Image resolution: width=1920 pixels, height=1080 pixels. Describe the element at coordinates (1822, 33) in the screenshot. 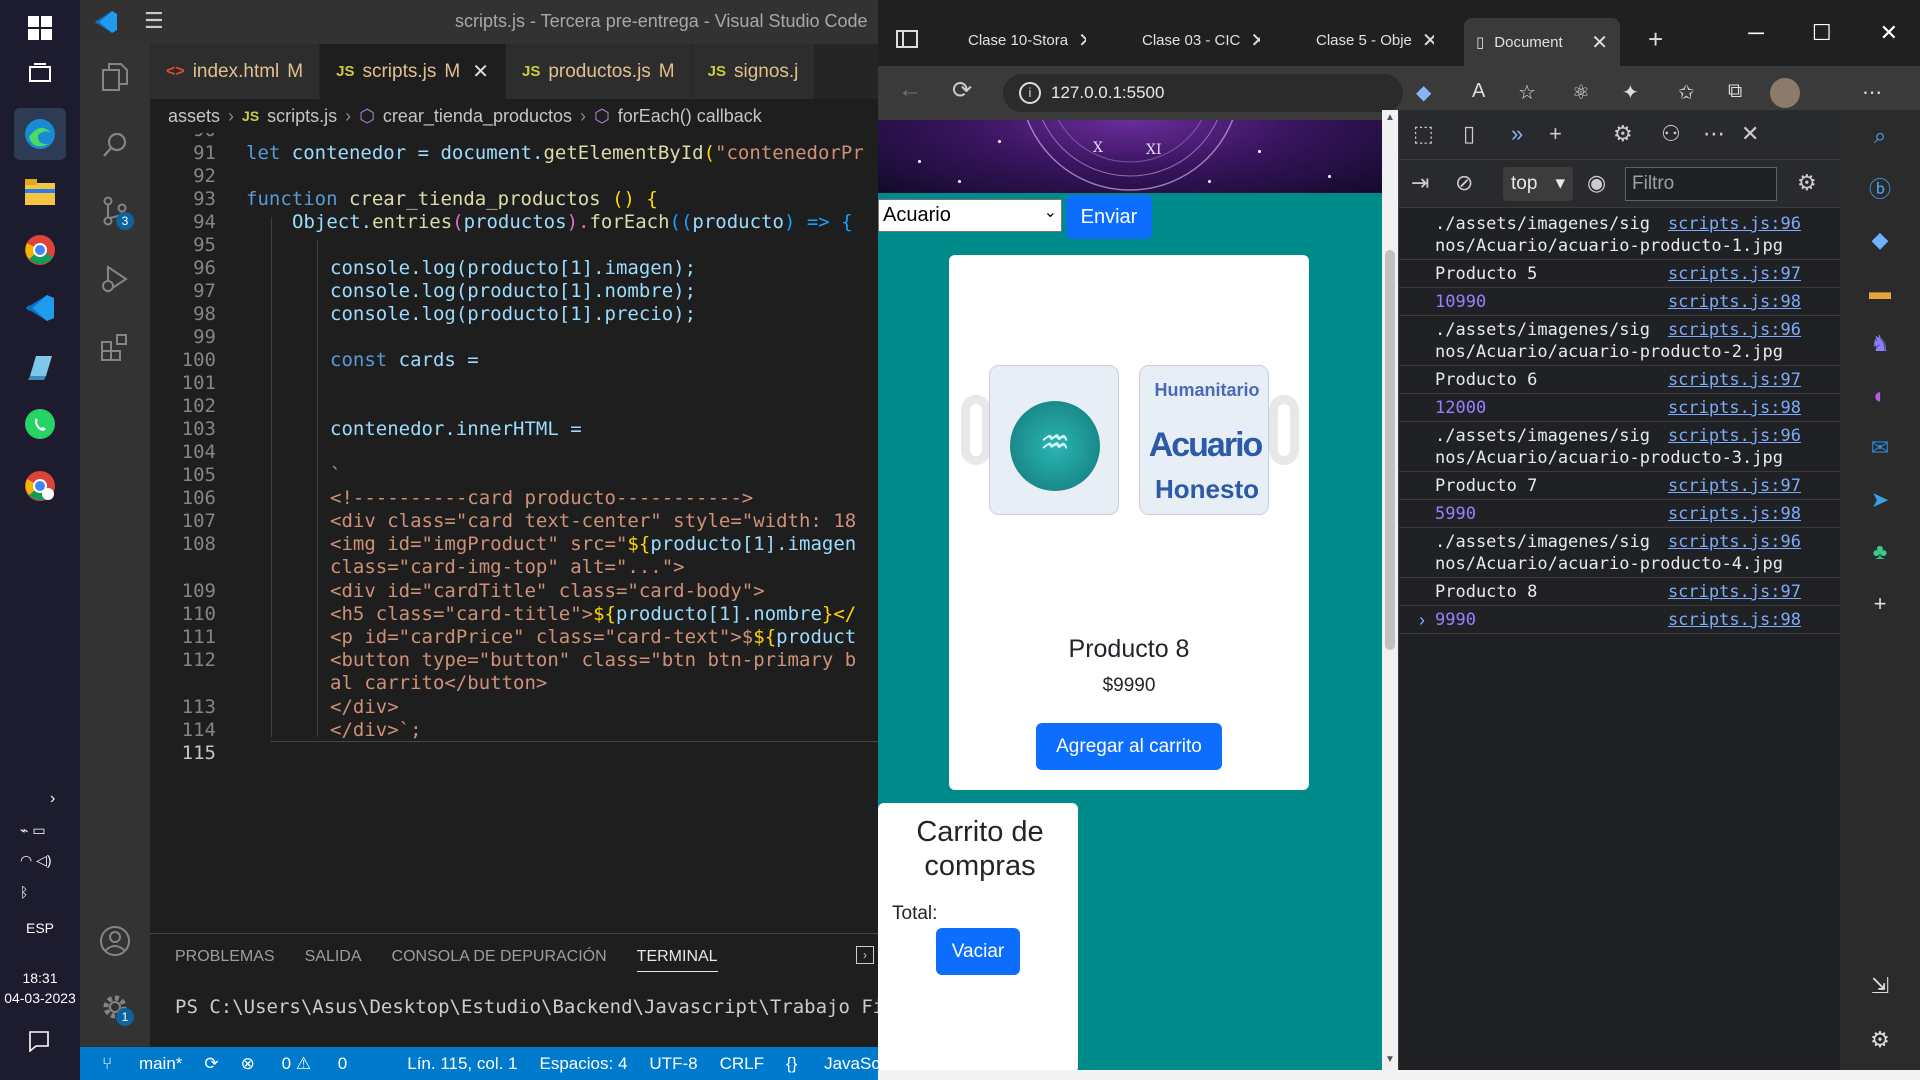

I see `maximize-icon: ☐` at that location.